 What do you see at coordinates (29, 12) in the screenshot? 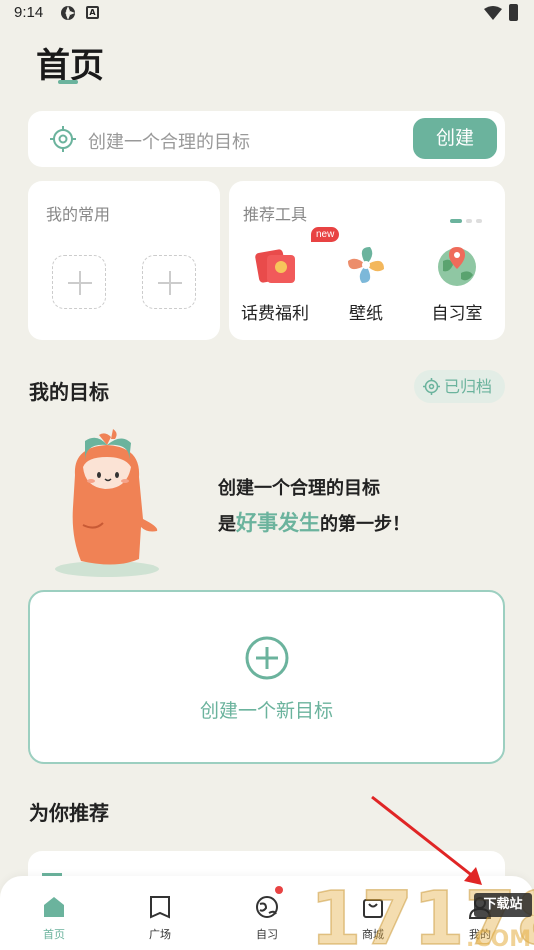
I see `status-time: 9:14` at bounding box center [29, 12].